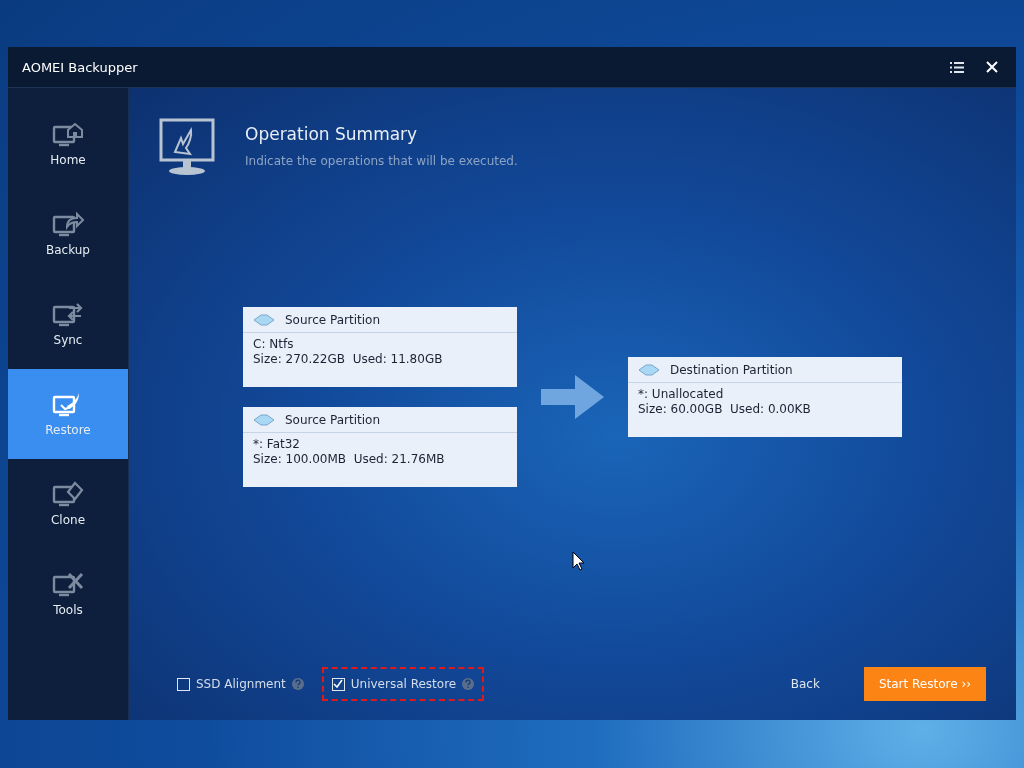  Describe the element at coordinates (68, 494) in the screenshot. I see `clone-monitor-icon` at that location.